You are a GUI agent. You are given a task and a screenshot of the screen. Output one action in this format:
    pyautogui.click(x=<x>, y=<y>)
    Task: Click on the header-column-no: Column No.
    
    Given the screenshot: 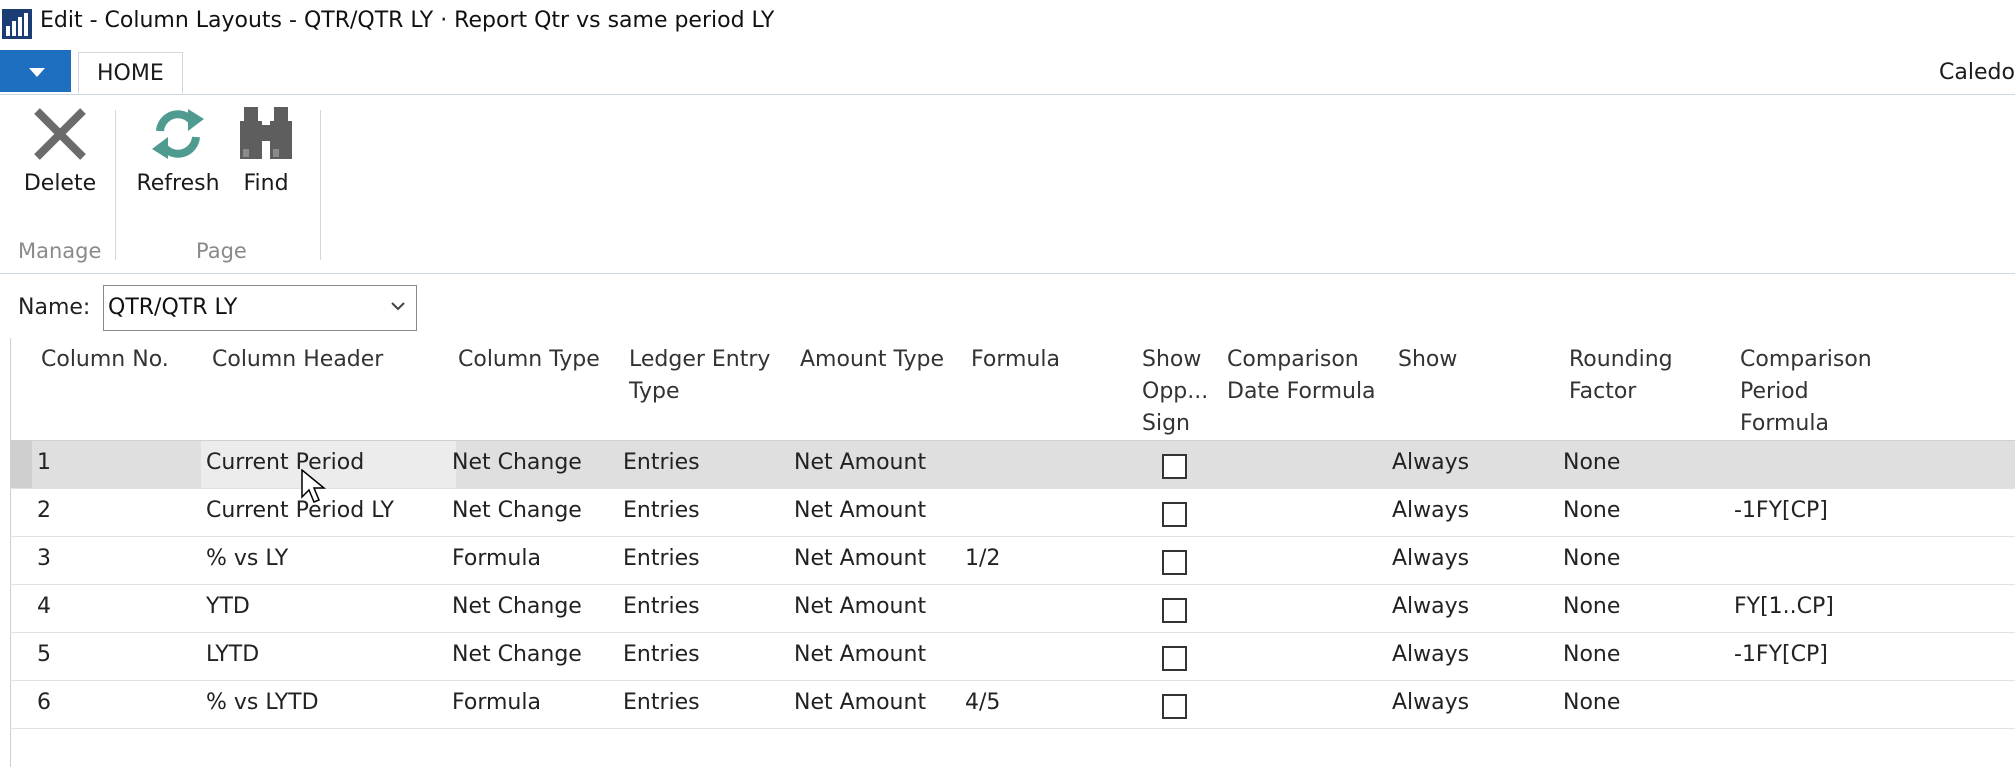 What is the action you would take?
    pyautogui.click(x=105, y=360)
    